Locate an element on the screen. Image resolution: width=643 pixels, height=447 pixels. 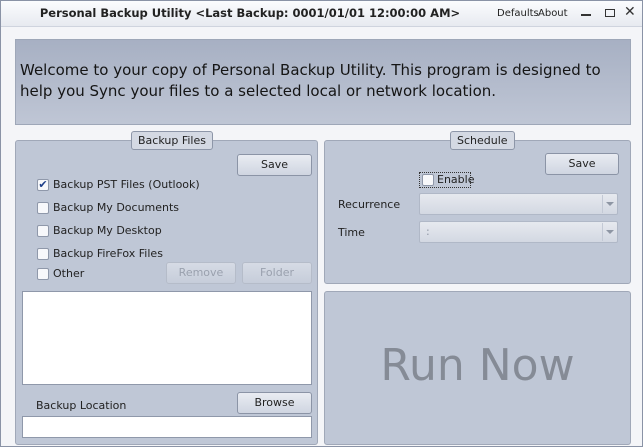
checkbox-box: ✔ is located at coordinates (43, 184).